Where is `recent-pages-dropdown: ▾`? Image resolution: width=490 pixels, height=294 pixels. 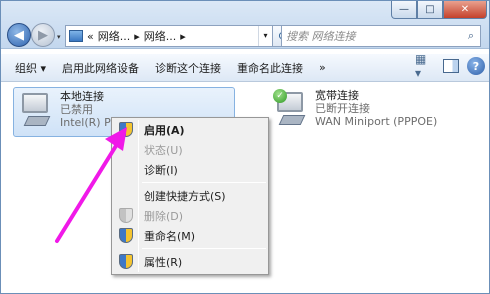
recent-pages-dropdown: ▾ is located at coordinates (59, 37).